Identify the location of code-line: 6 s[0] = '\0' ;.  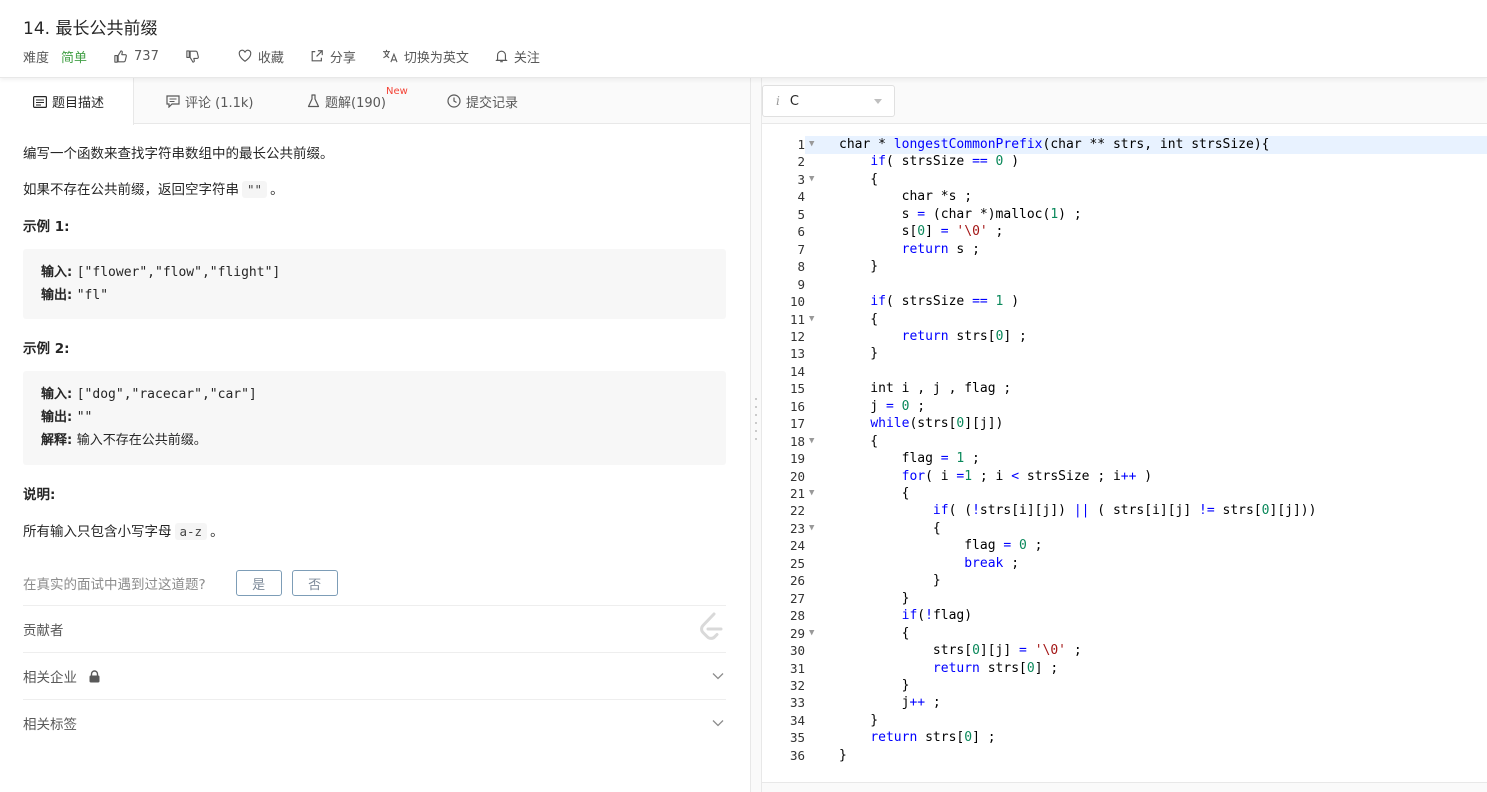
(1124, 232).